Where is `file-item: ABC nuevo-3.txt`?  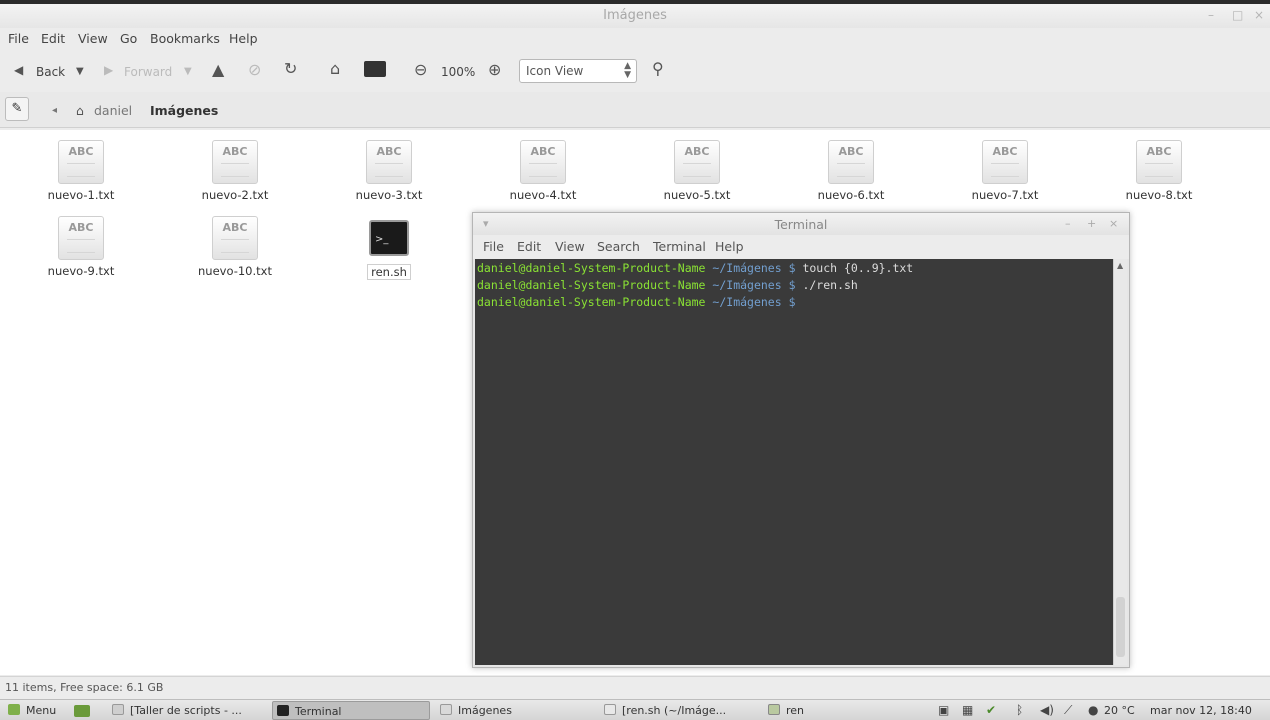 file-item: ABC nuevo-3.txt is located at coordinates (389, 171).